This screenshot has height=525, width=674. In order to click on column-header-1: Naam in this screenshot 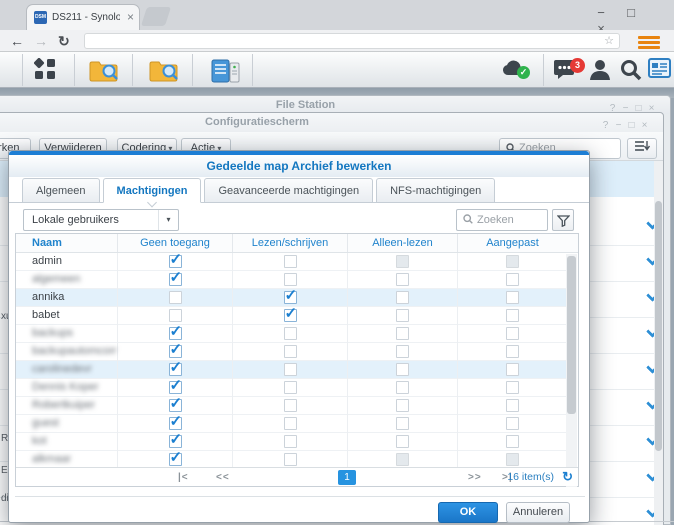, I will do `click(66, 243)`.